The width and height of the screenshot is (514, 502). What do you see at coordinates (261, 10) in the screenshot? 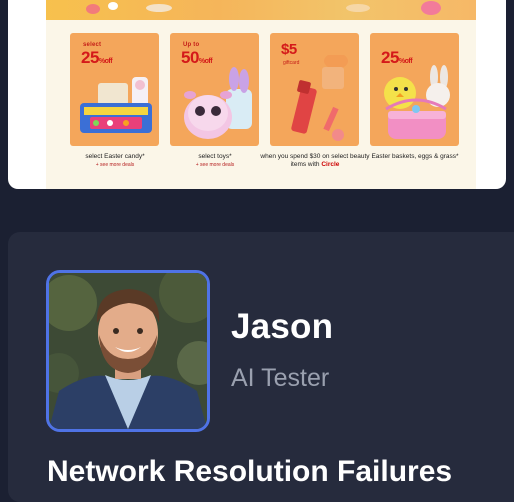
I see `promo-banner` at bounding box center [261, 10].